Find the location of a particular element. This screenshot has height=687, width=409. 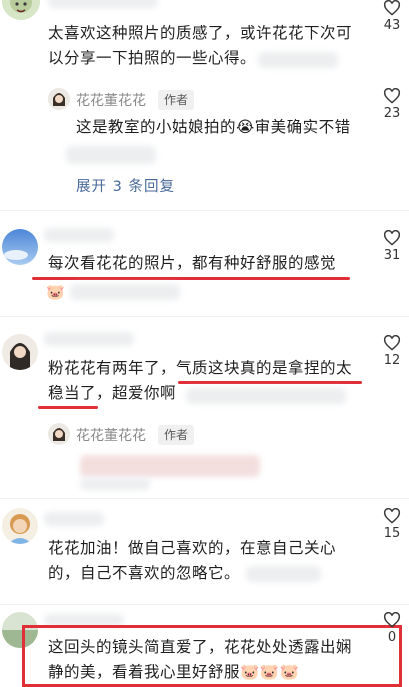

comment-text: 太喜欢这种照片的质感了，或许花花下次可 is located at coordinates (200, 33).